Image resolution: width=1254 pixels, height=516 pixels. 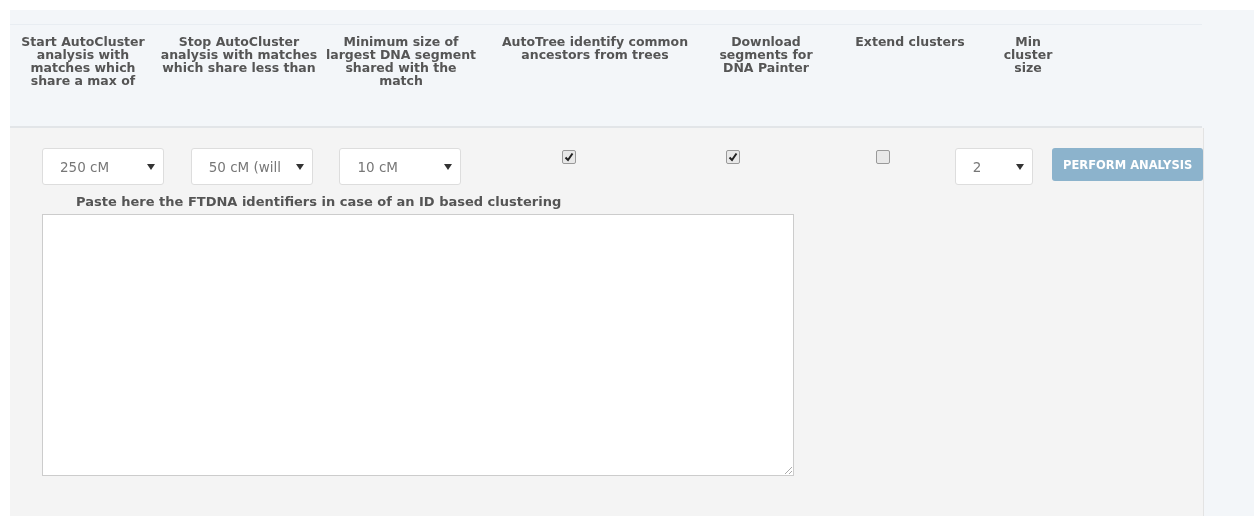 I want to click on column-heading: Extend clusters, so click(x=910, y=43).